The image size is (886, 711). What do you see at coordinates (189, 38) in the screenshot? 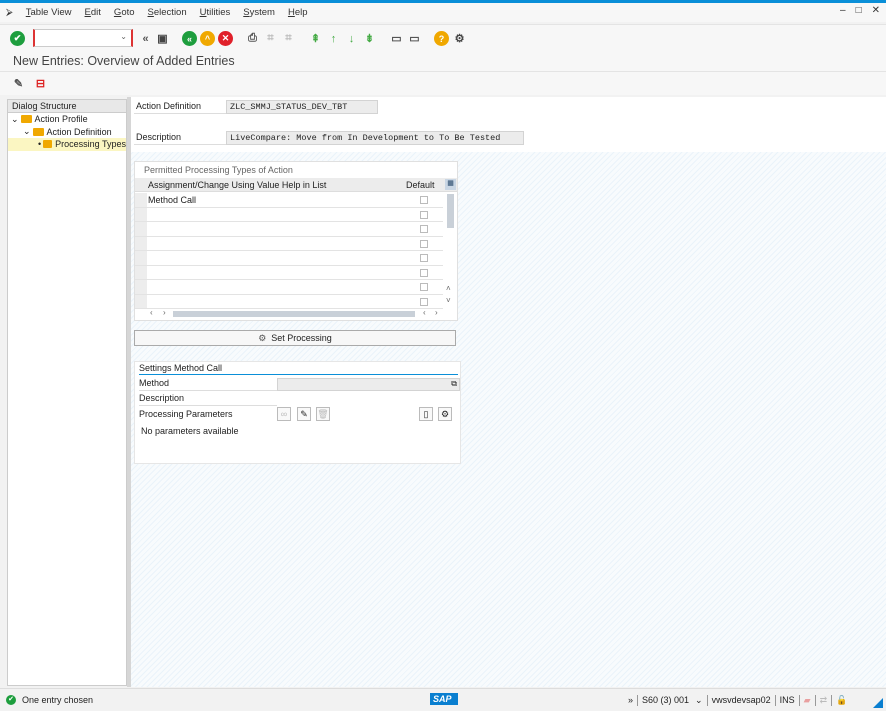
I see `back-icon: «` at bounding box center [189, 38].